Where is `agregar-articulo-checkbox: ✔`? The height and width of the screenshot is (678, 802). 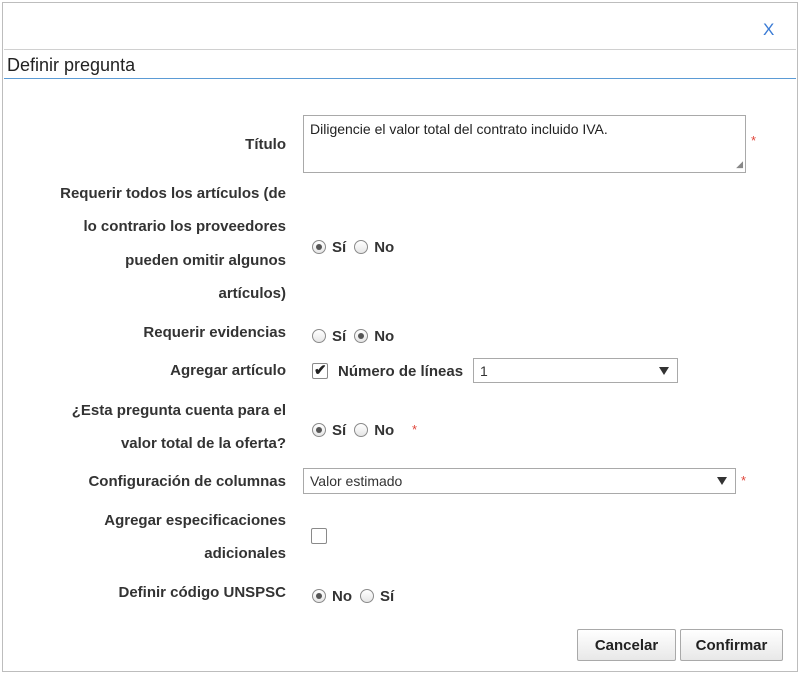
agregar-articulo-checkbox: ✔ is located at coordinates (320, 370).